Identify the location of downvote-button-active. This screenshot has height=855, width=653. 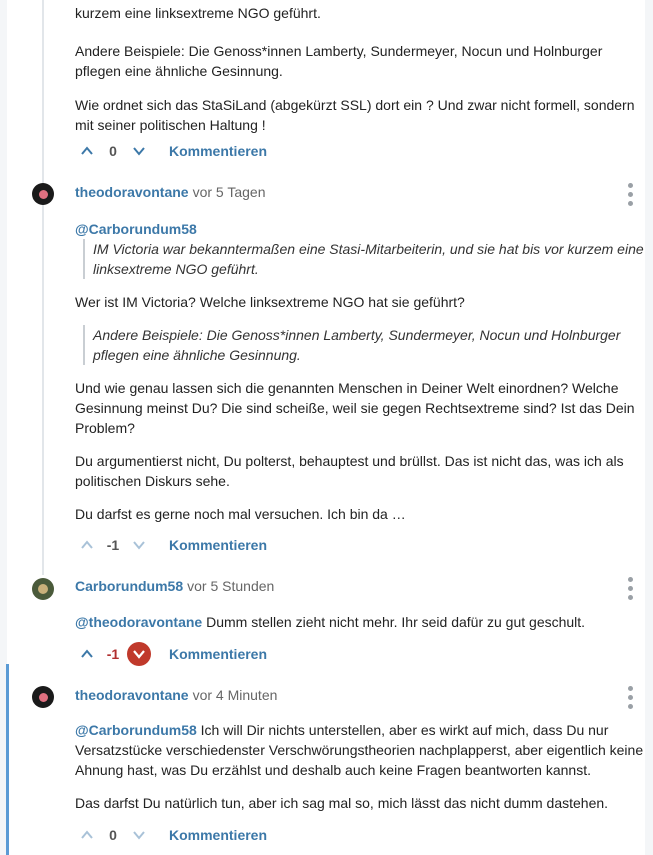
(139, 654).